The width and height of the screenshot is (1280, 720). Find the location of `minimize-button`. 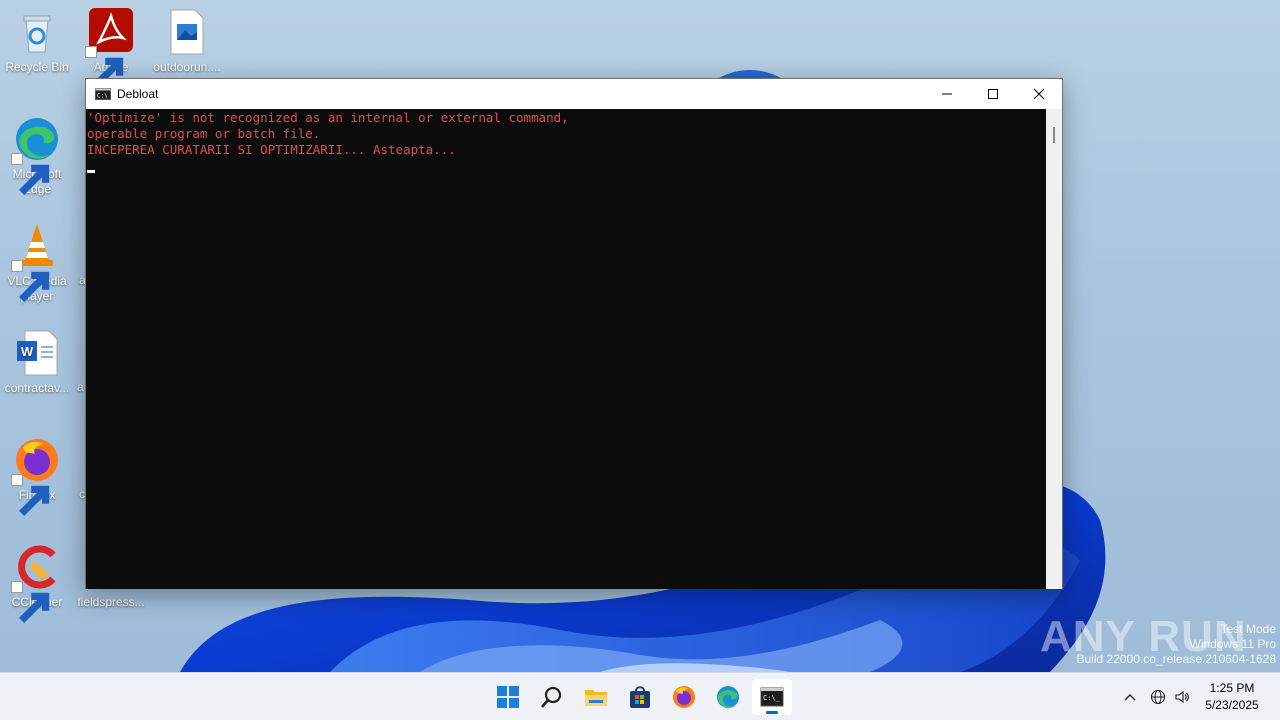

minimize-button is located at coordinates (947, 94).